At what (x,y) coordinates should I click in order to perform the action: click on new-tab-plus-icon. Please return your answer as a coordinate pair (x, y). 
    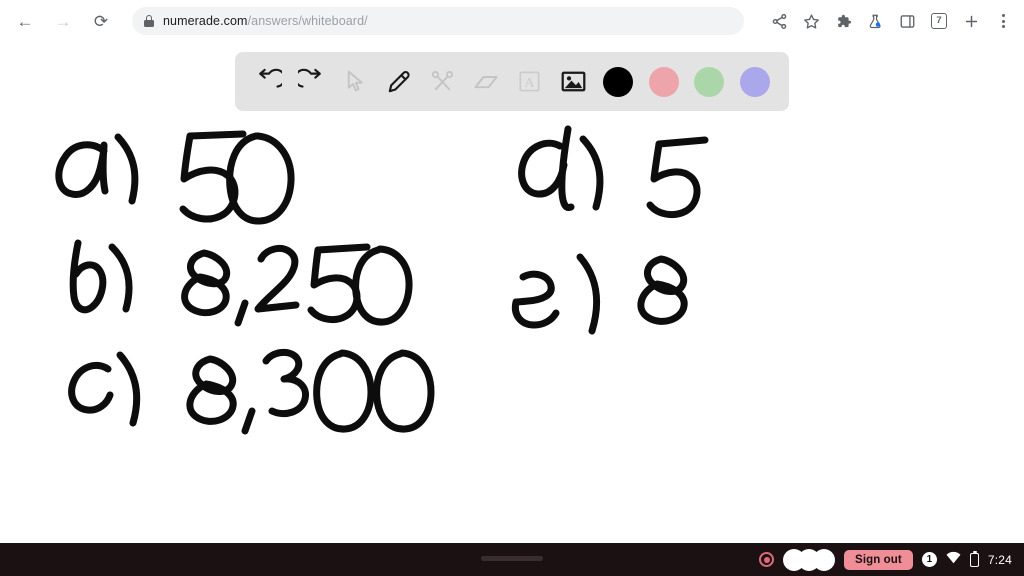
    Looking at the image, I should click on (971, 21).